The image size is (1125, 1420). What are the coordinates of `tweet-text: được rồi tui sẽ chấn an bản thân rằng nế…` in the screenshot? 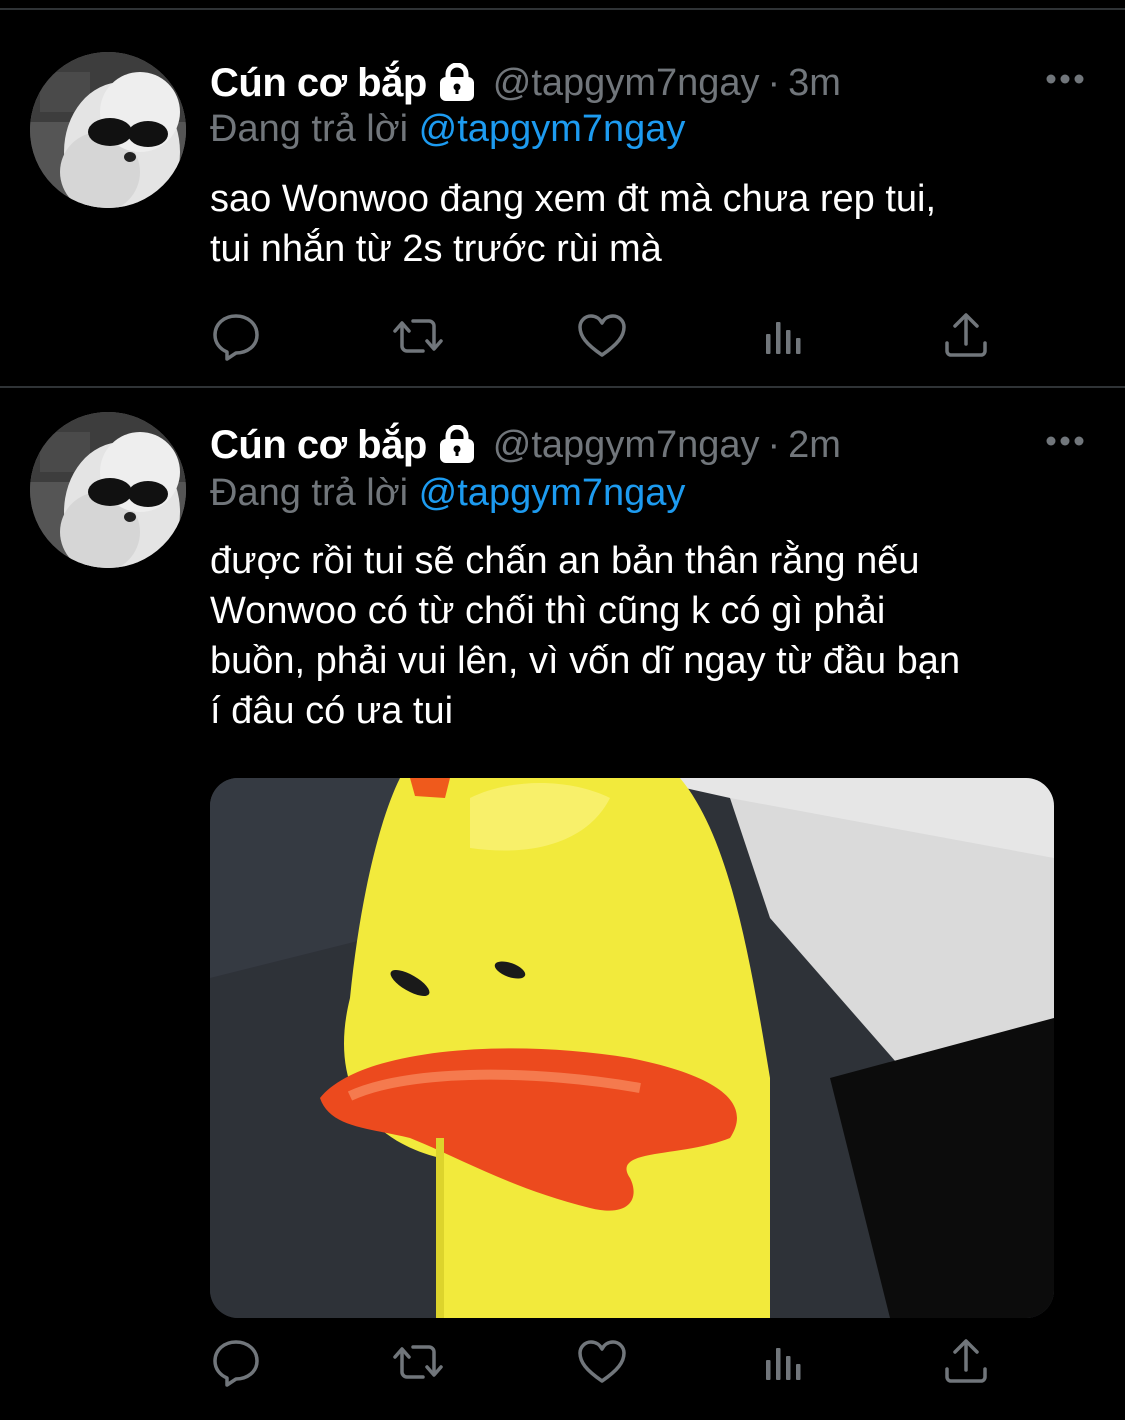 It's located at (650, 636).